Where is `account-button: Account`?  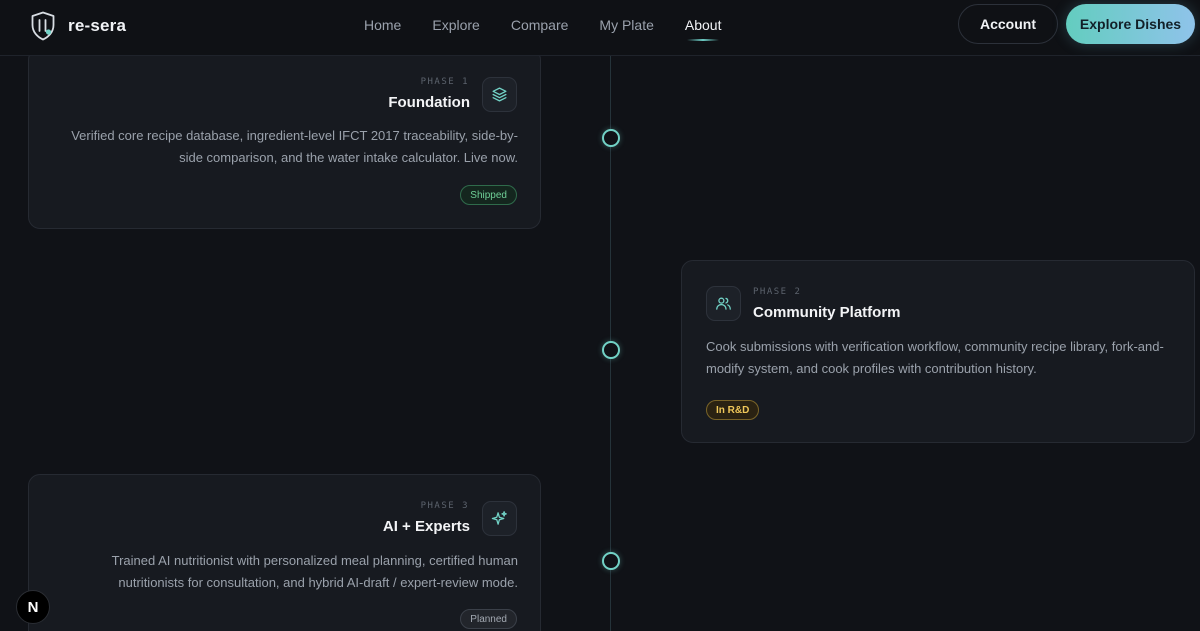
account-button: Account is located at coordinates (1008, 24).